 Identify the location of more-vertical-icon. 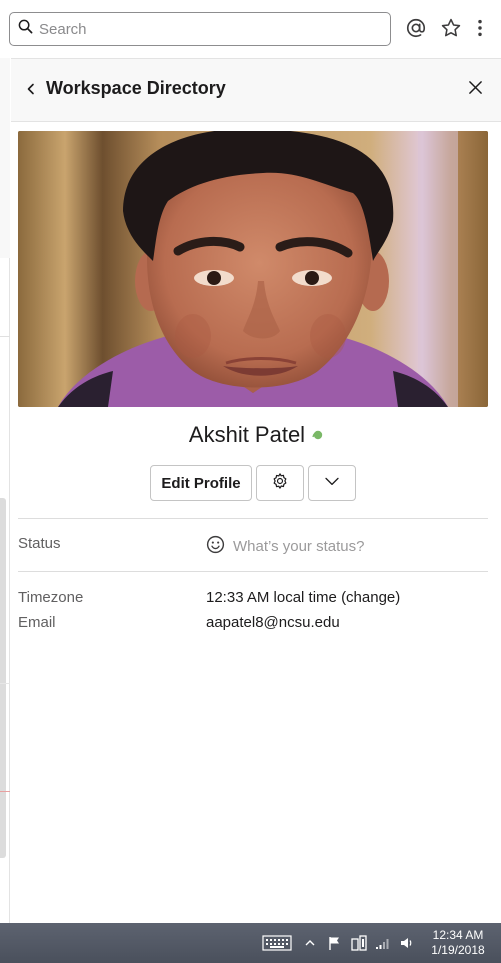
(480, 28).